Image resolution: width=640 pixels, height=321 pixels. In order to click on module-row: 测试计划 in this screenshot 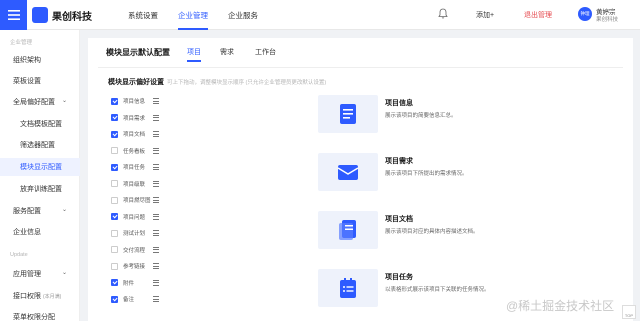, I will do `click(135, 233)`.